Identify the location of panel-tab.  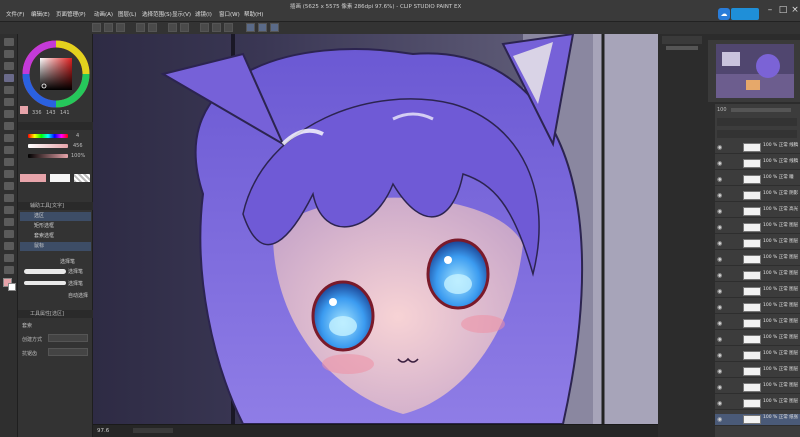
(682, 40).